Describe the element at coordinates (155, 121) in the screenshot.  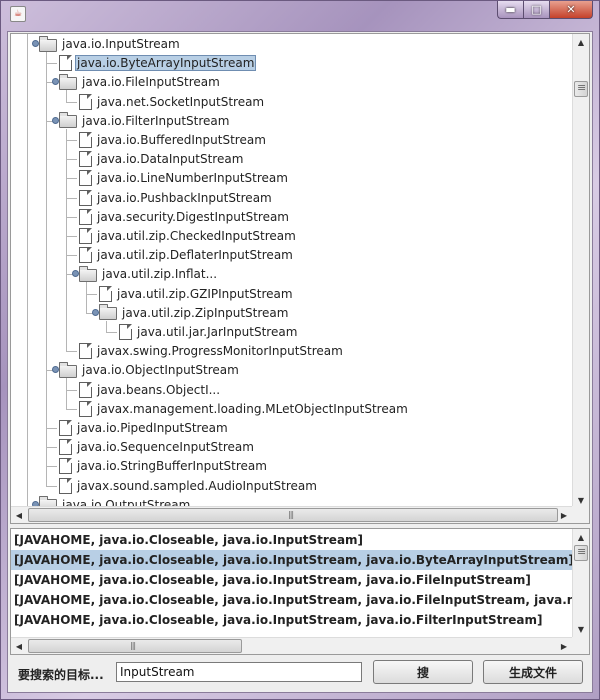
I see `tree-node-label: java.io.FilterInputStream` at that location.